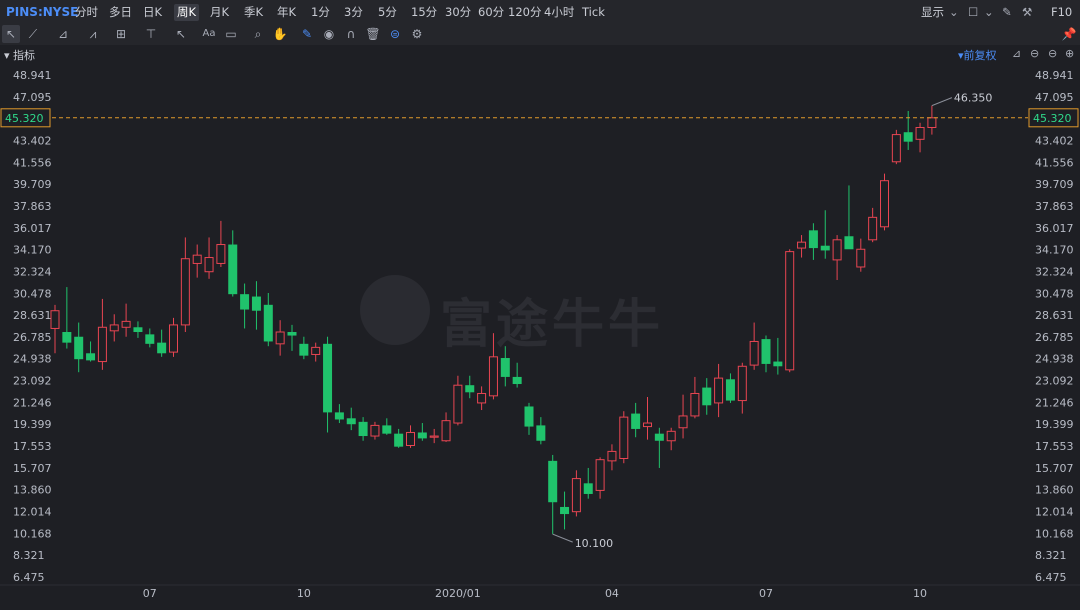 This screenshot has width=1080, height=610. I want to click on y-tick-label-left: 26.785, so click(32, 337).